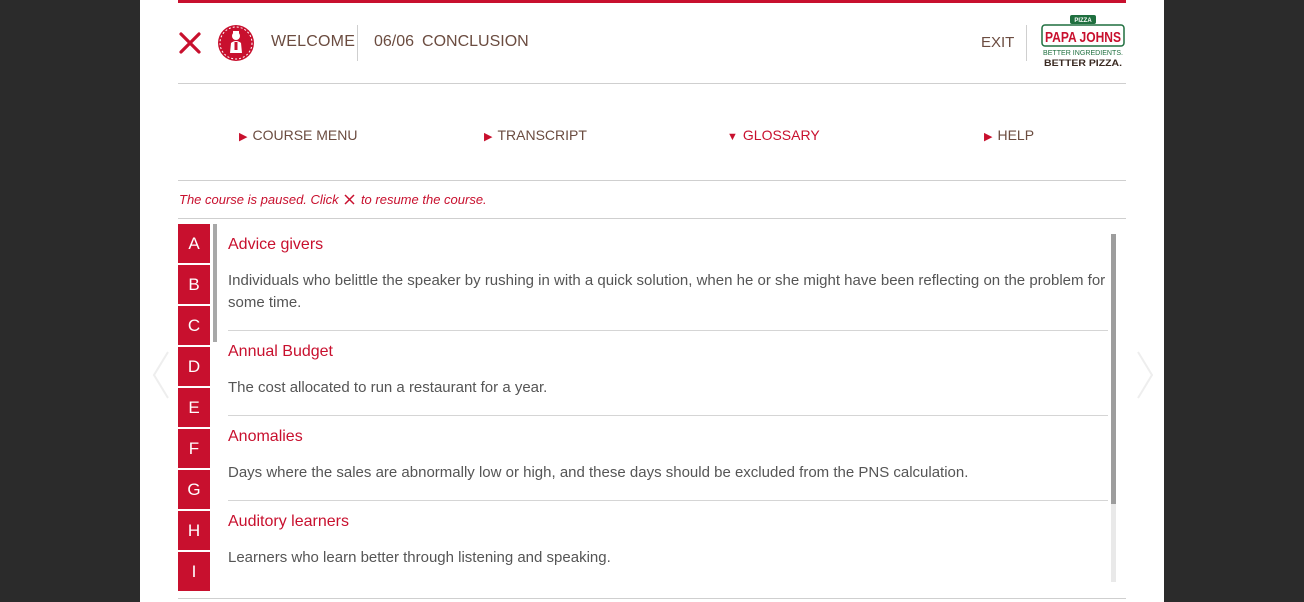 The height and width of the screenshot is (602, 1304). I want to click on letter-tab: F, so click(194, 448).